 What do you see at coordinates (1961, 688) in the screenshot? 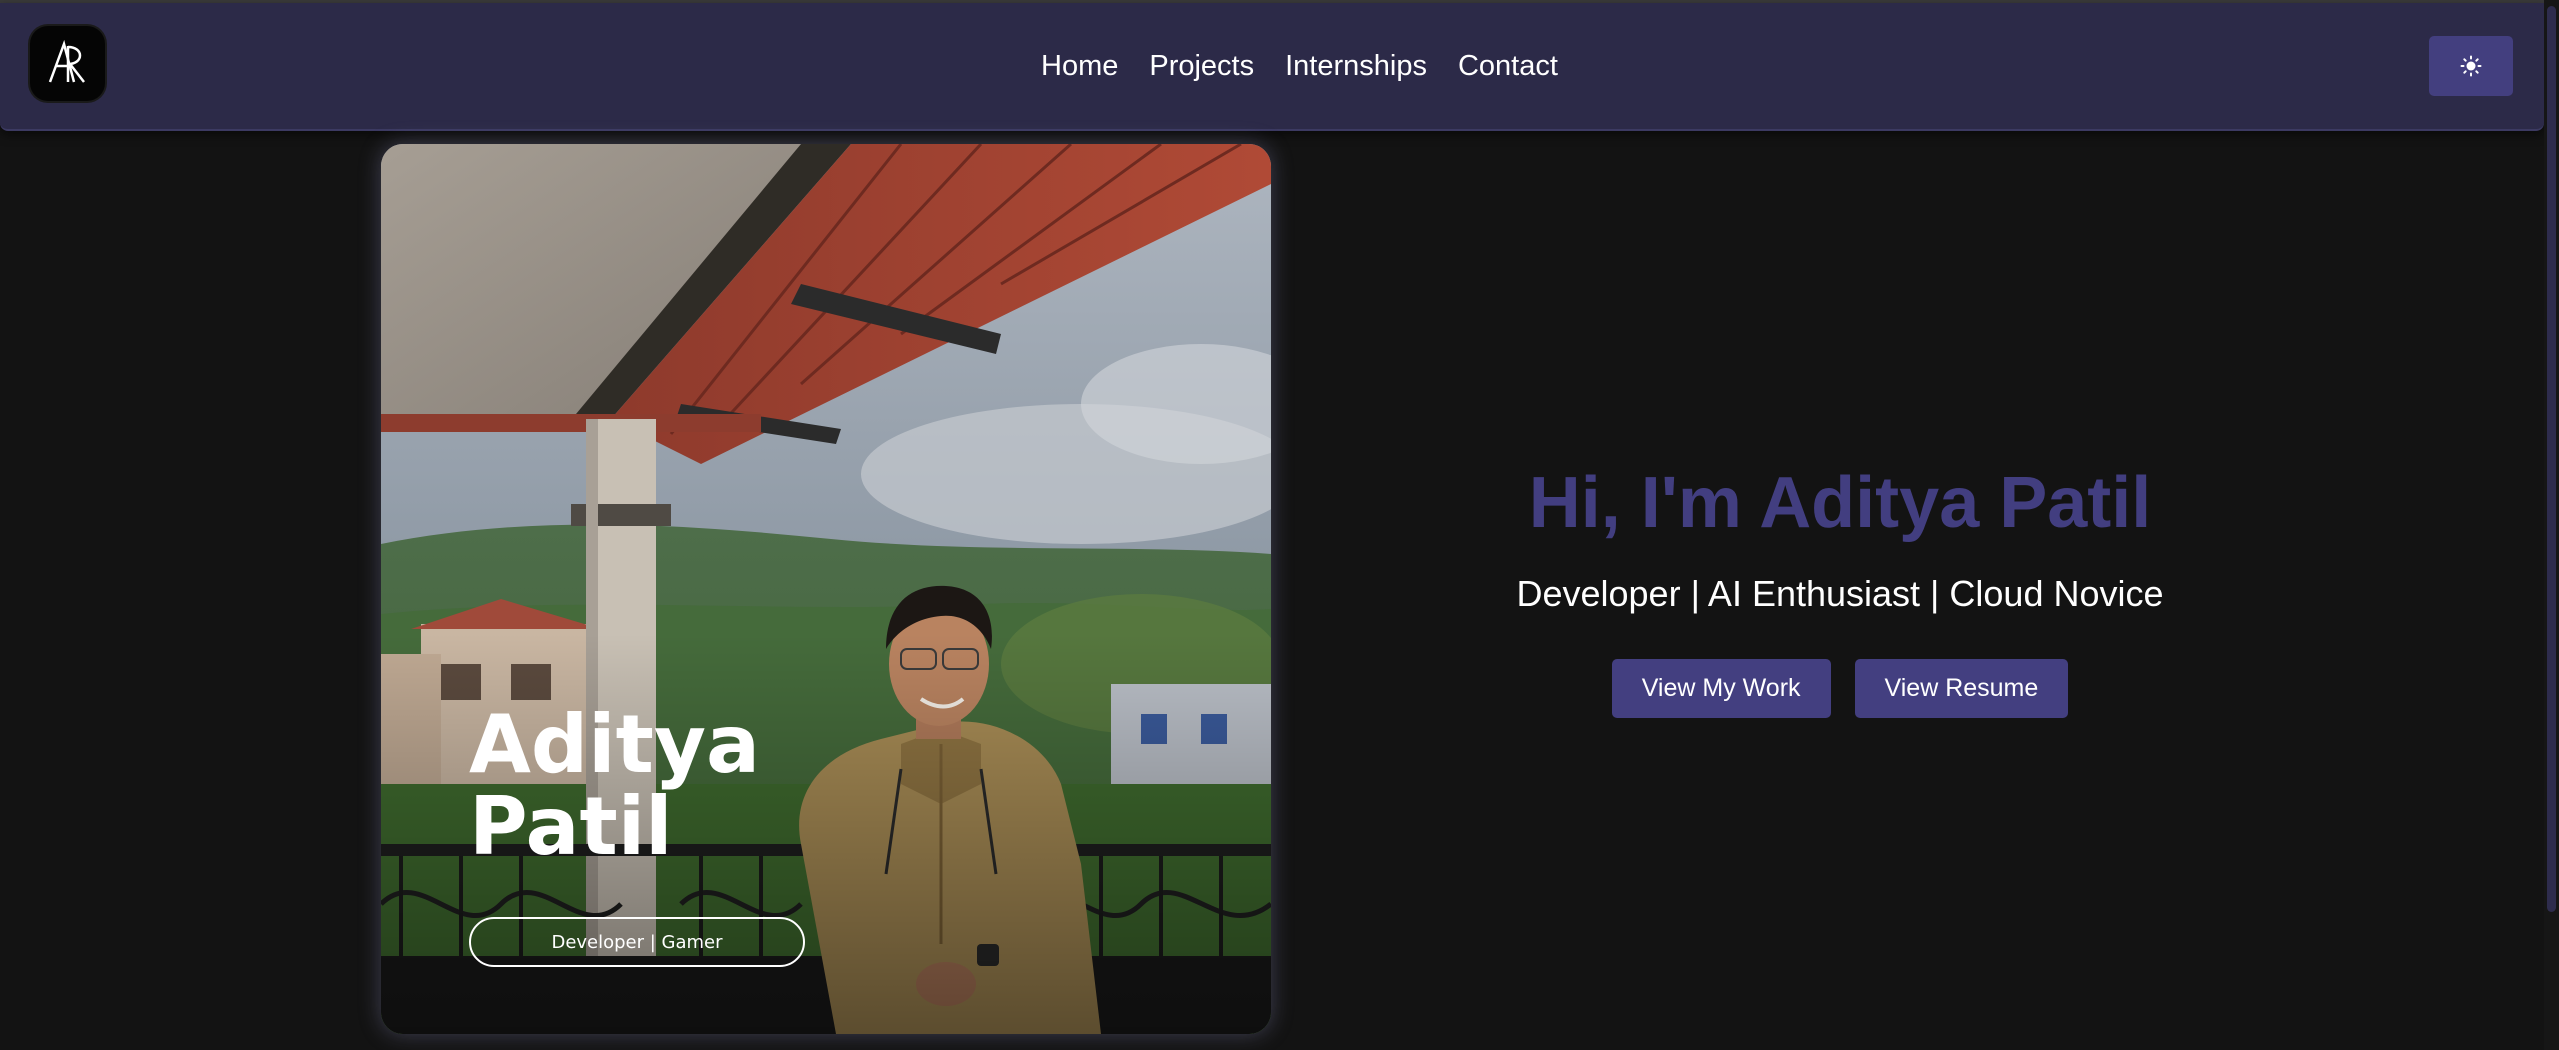
I see `view-resume-button: View Resume` at bounding box center [1961, 688].